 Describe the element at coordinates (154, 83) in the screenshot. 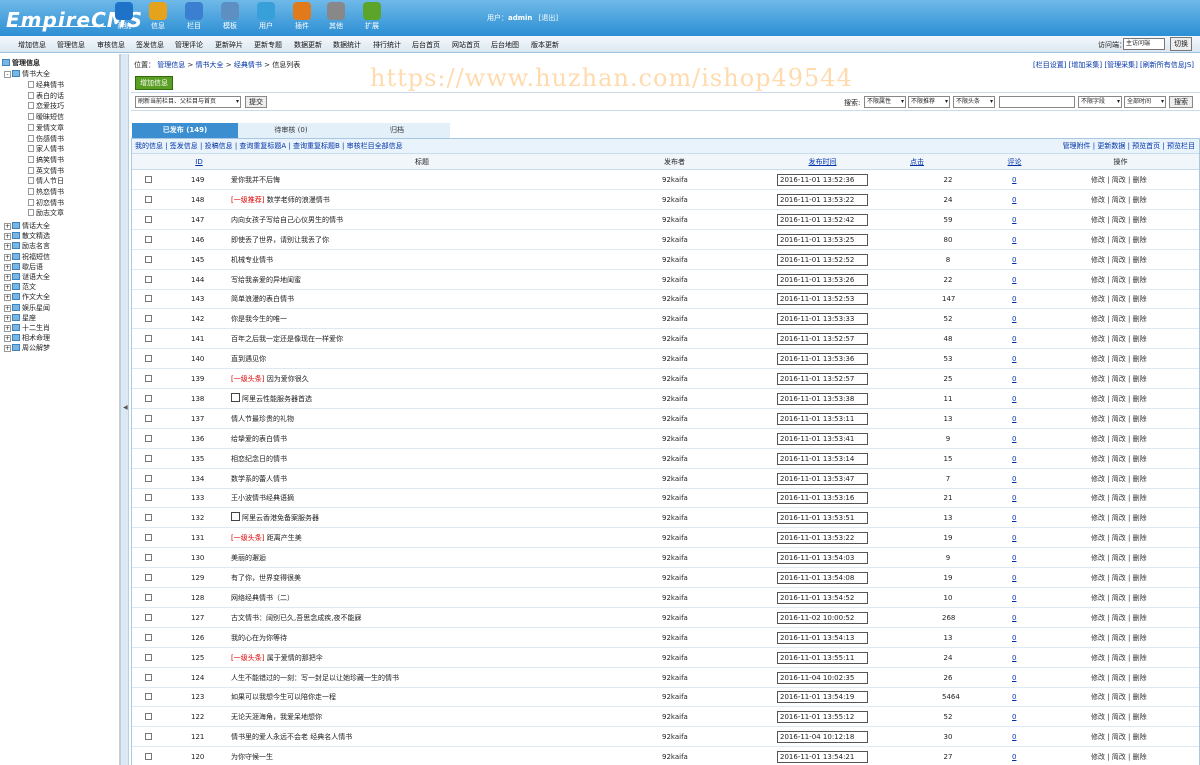

I see `add-info-button: 增加信息` at that location.